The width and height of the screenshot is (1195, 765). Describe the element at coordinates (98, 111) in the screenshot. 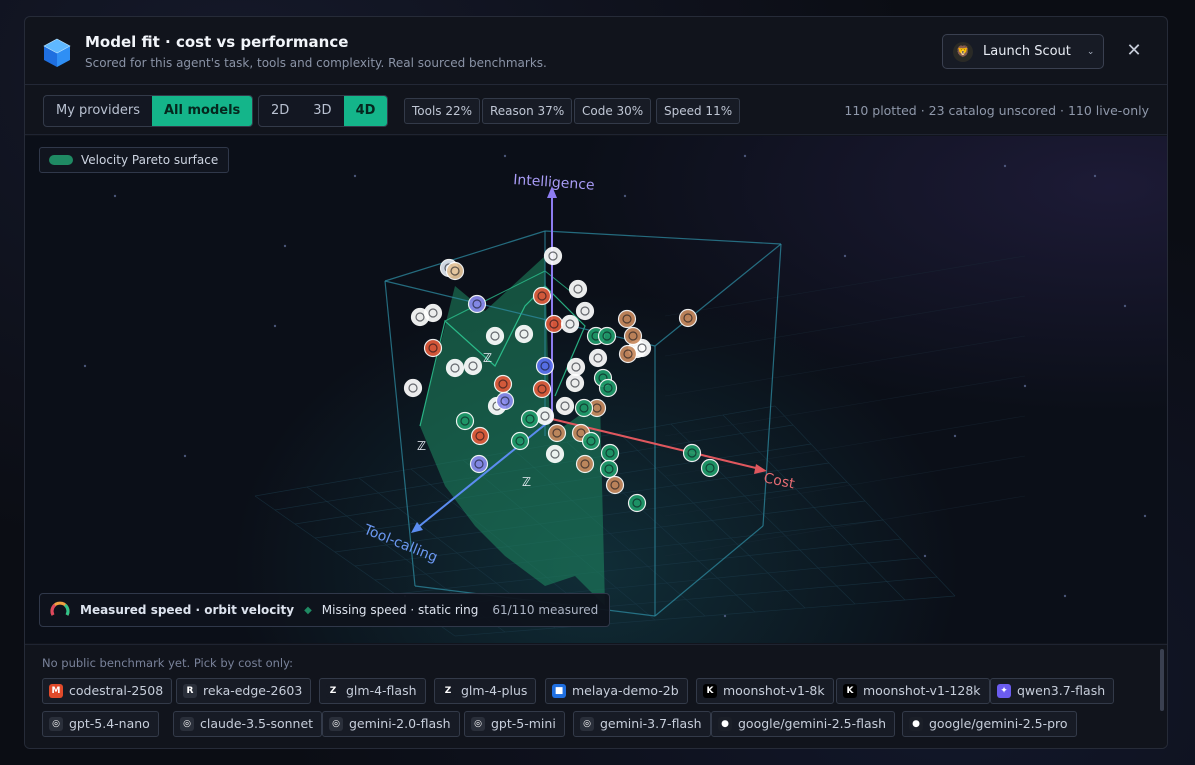

I see `tab-my-providers: My providers` at that location.